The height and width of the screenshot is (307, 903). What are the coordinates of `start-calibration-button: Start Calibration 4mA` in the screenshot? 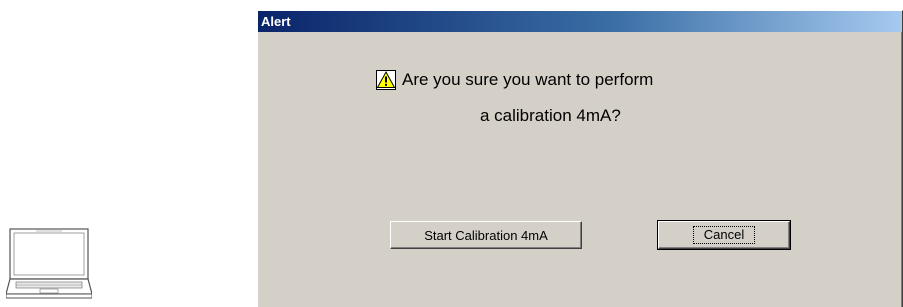 It's located at (486, 235).